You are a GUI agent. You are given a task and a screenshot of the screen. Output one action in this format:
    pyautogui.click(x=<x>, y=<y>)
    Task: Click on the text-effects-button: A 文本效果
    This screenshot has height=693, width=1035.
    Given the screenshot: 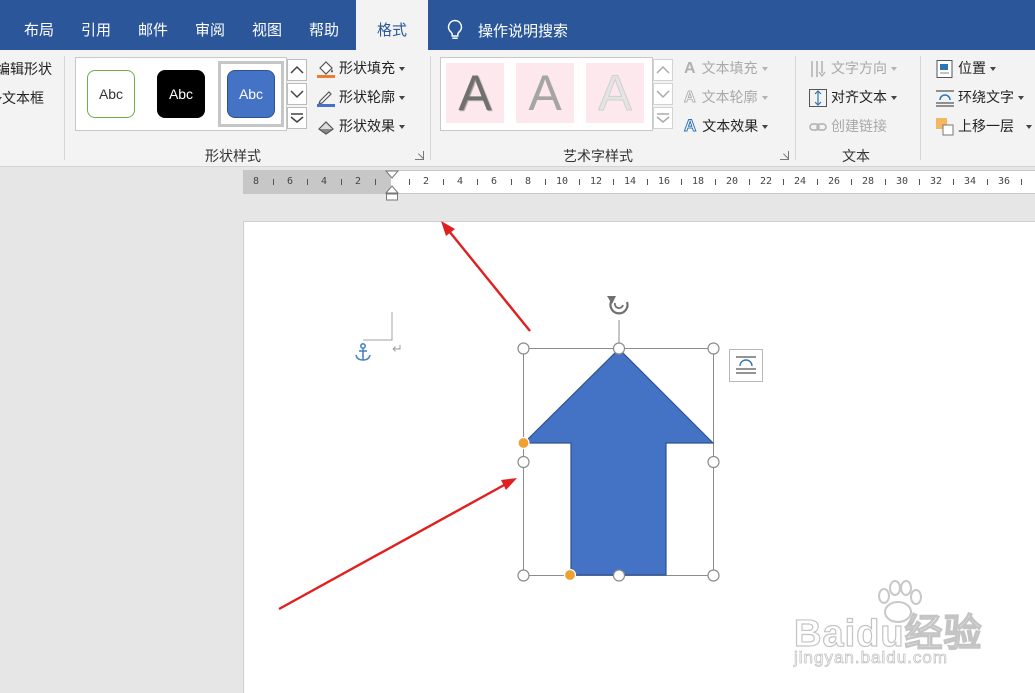 What is the action you would take?
    pyautogui.click(x=726, y=126)
    